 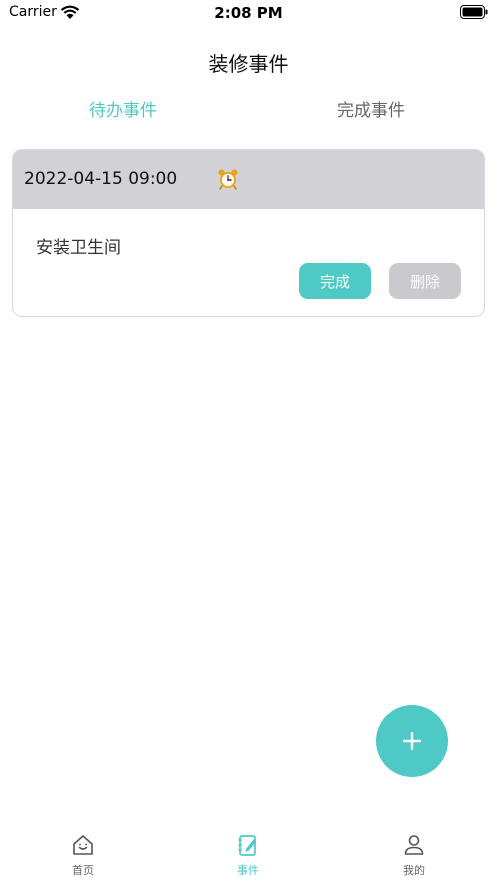 What do you see at coordinates (248, 262) in the screenshot?
I see `event-card-body: 安装卫生间 完成 删除` at bounding box center [248, 262].